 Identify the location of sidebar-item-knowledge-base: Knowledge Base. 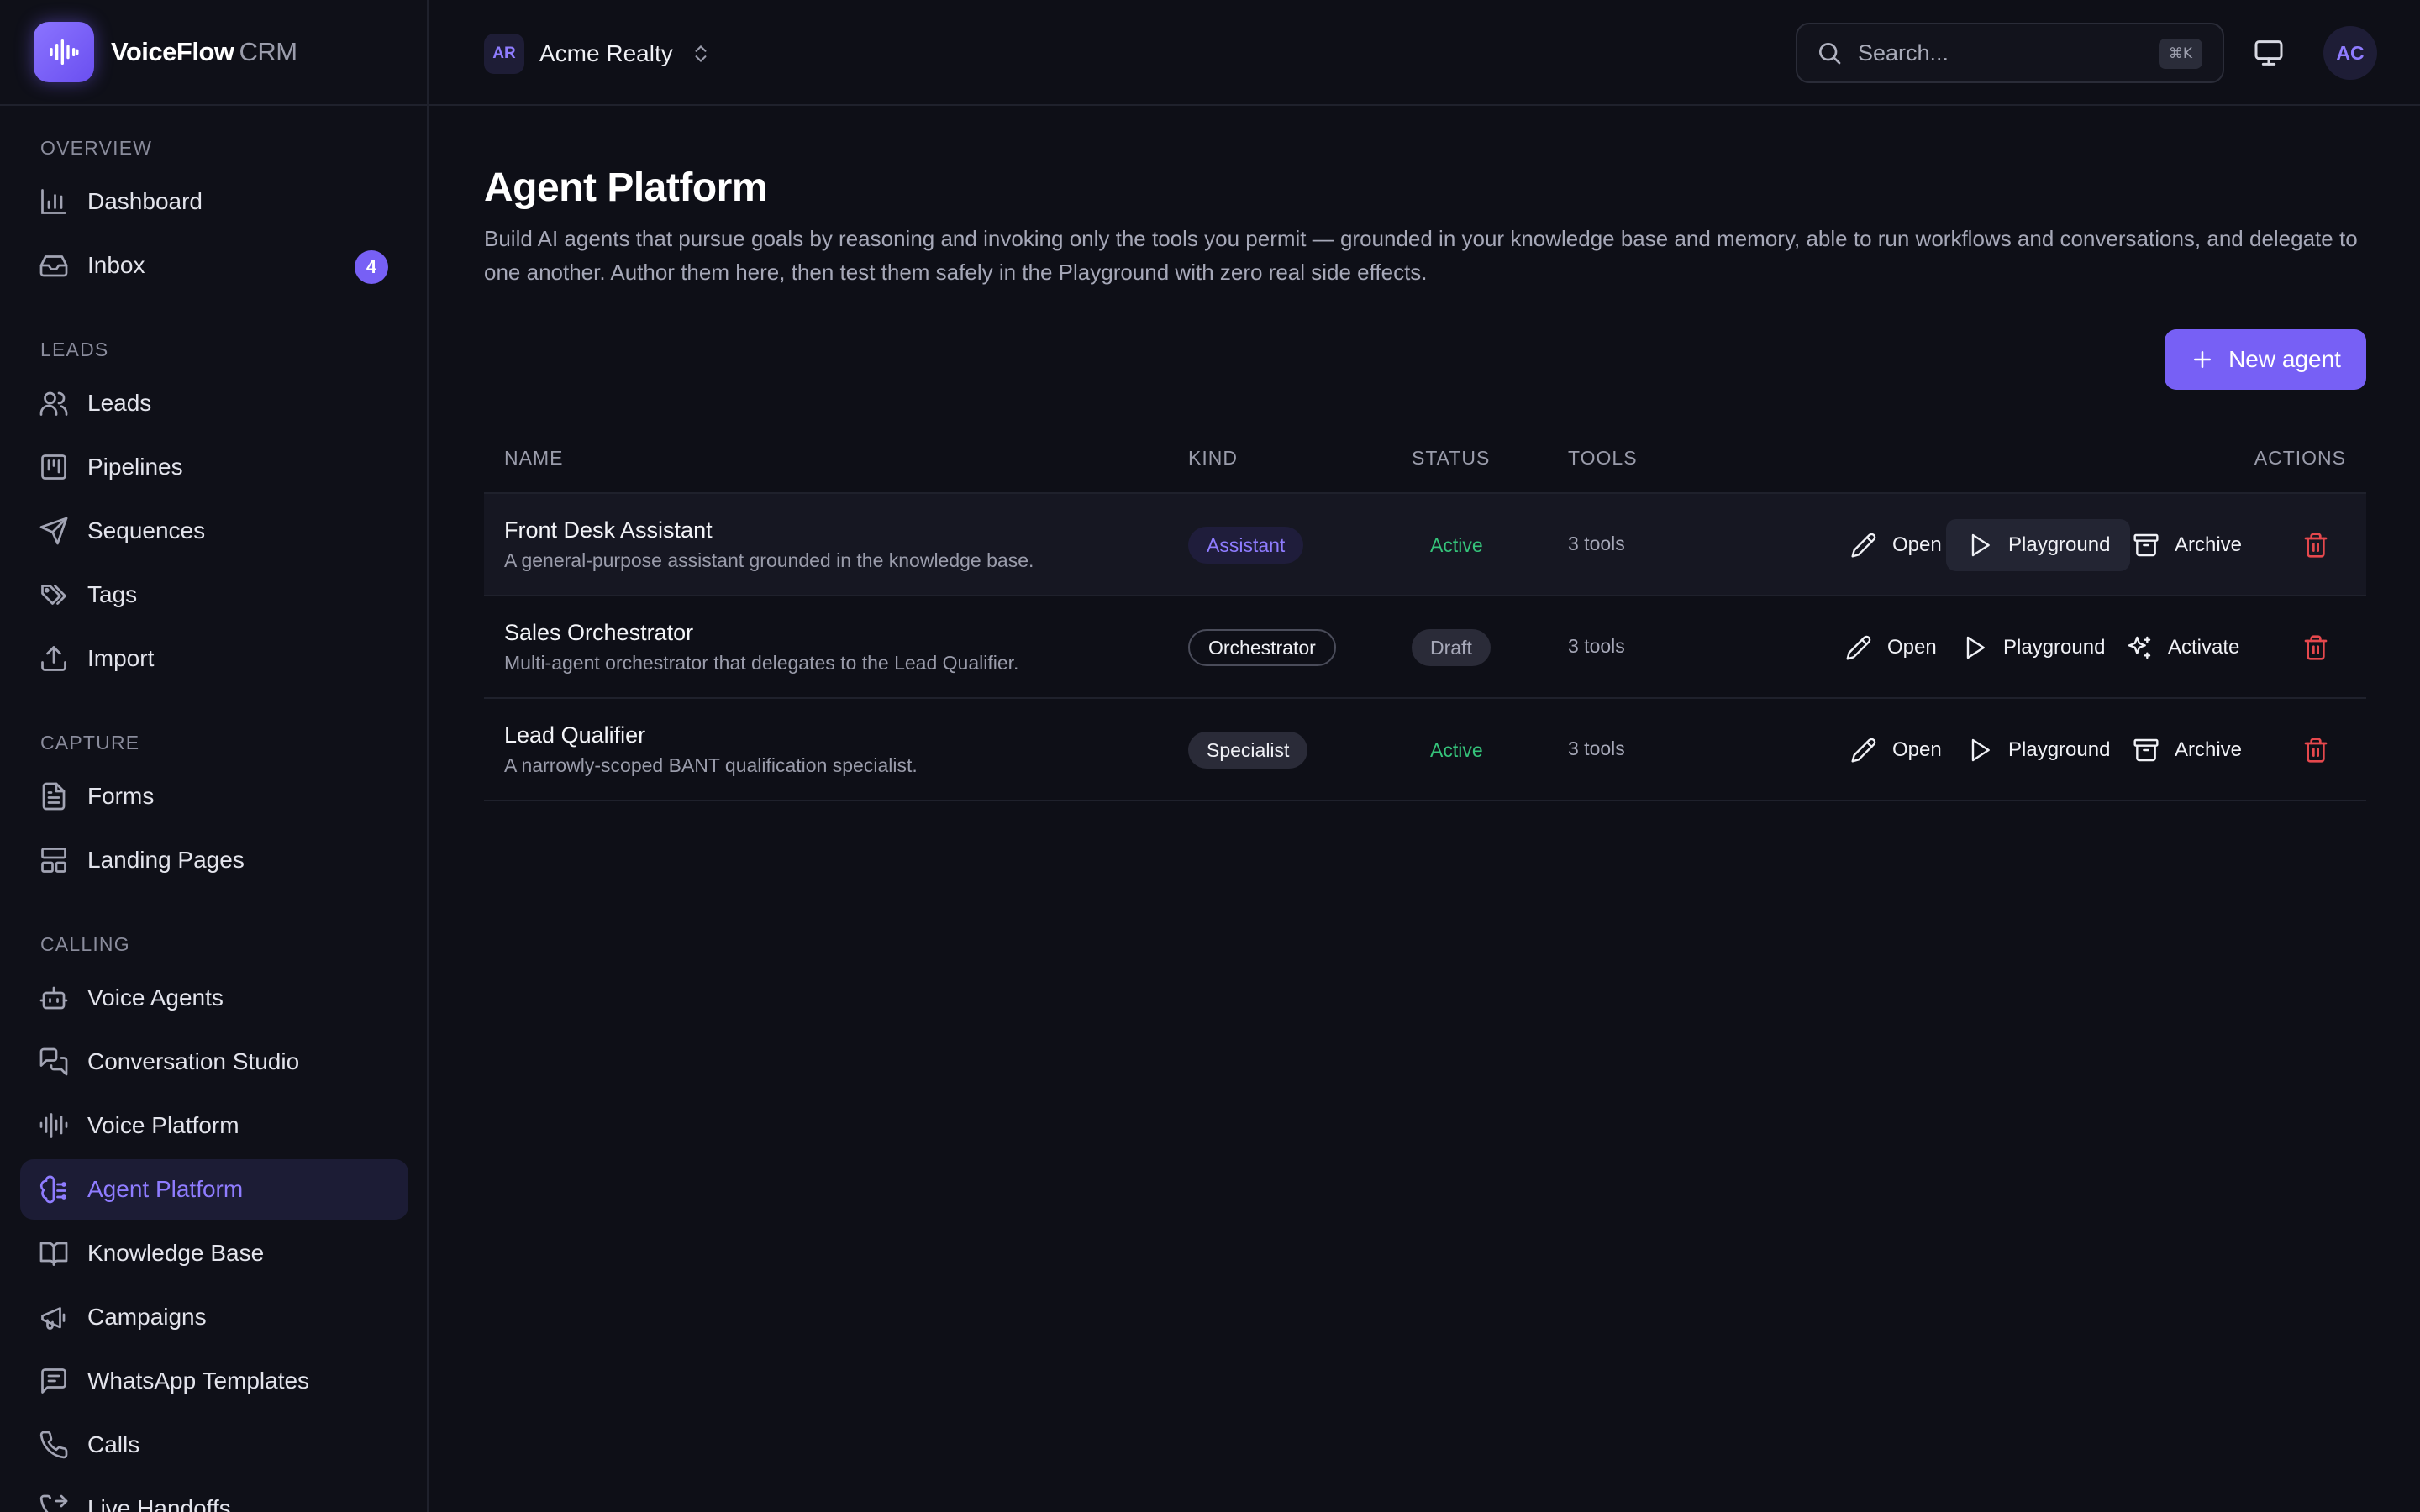
(214, 1253).